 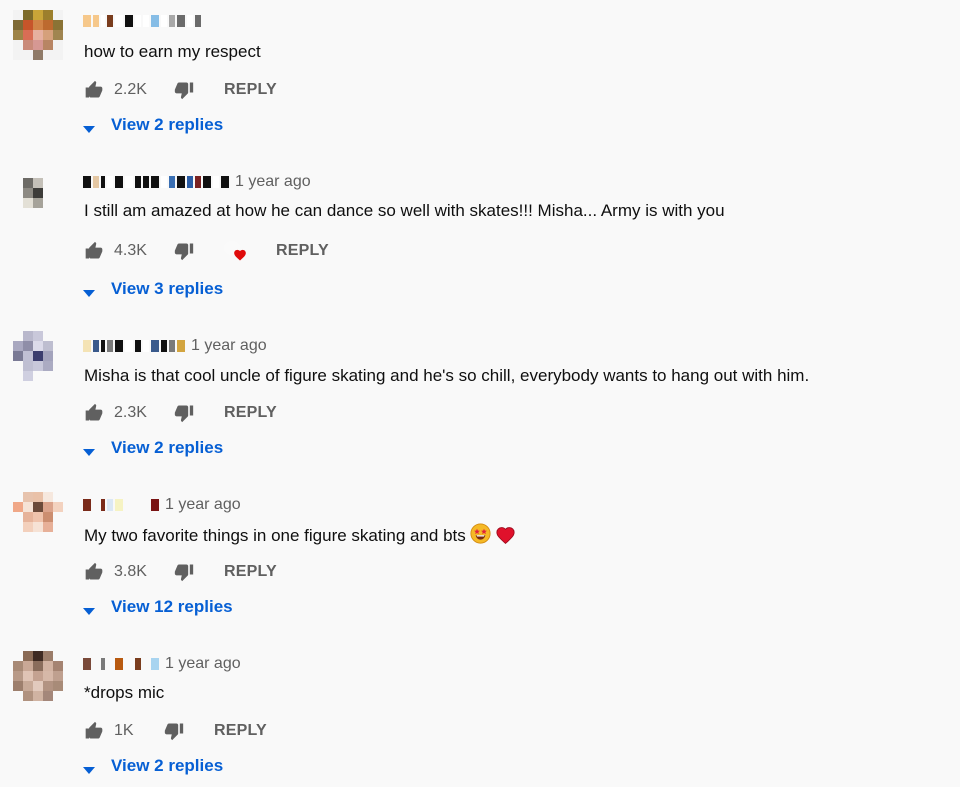 I want to click on comment-text-content: *drops mic, so click(x=124, y=692).